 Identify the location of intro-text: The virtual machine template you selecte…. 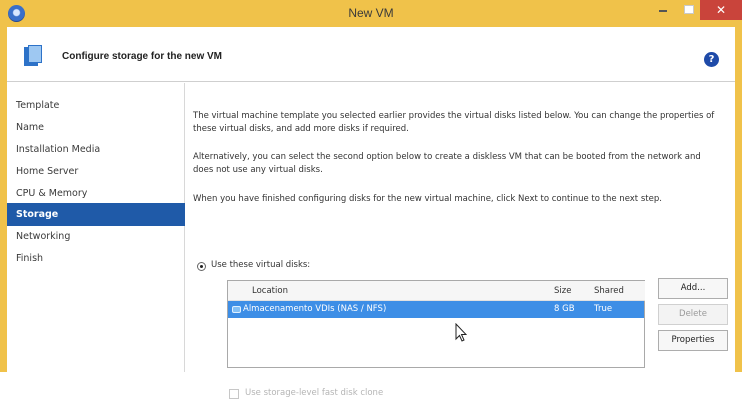
(454, 122).